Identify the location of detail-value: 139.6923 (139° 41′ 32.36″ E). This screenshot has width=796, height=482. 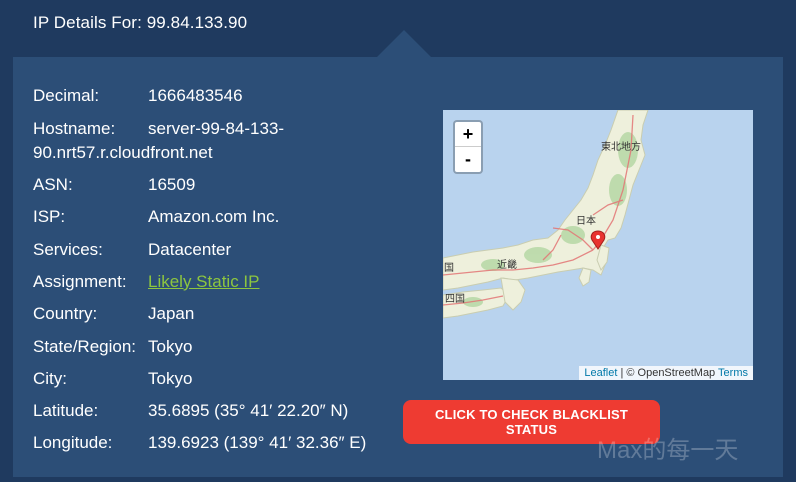
(257, 442).